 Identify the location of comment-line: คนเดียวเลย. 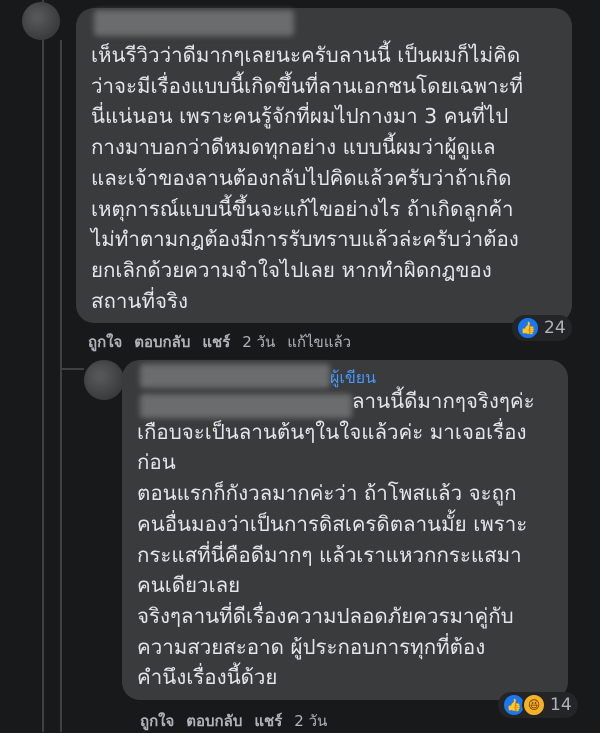
(189, 585).